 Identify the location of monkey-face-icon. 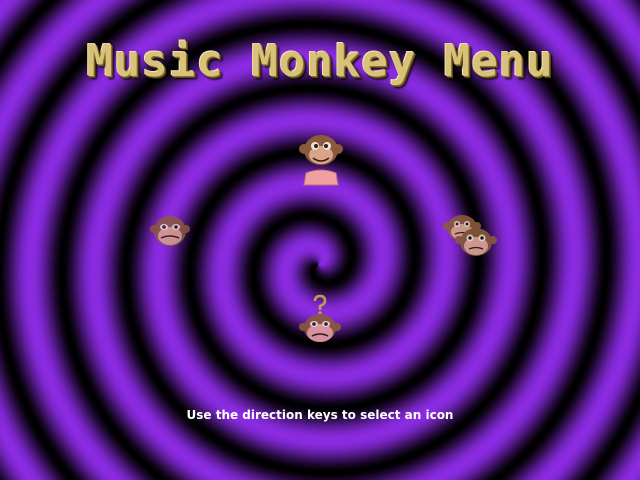
(170, 231).